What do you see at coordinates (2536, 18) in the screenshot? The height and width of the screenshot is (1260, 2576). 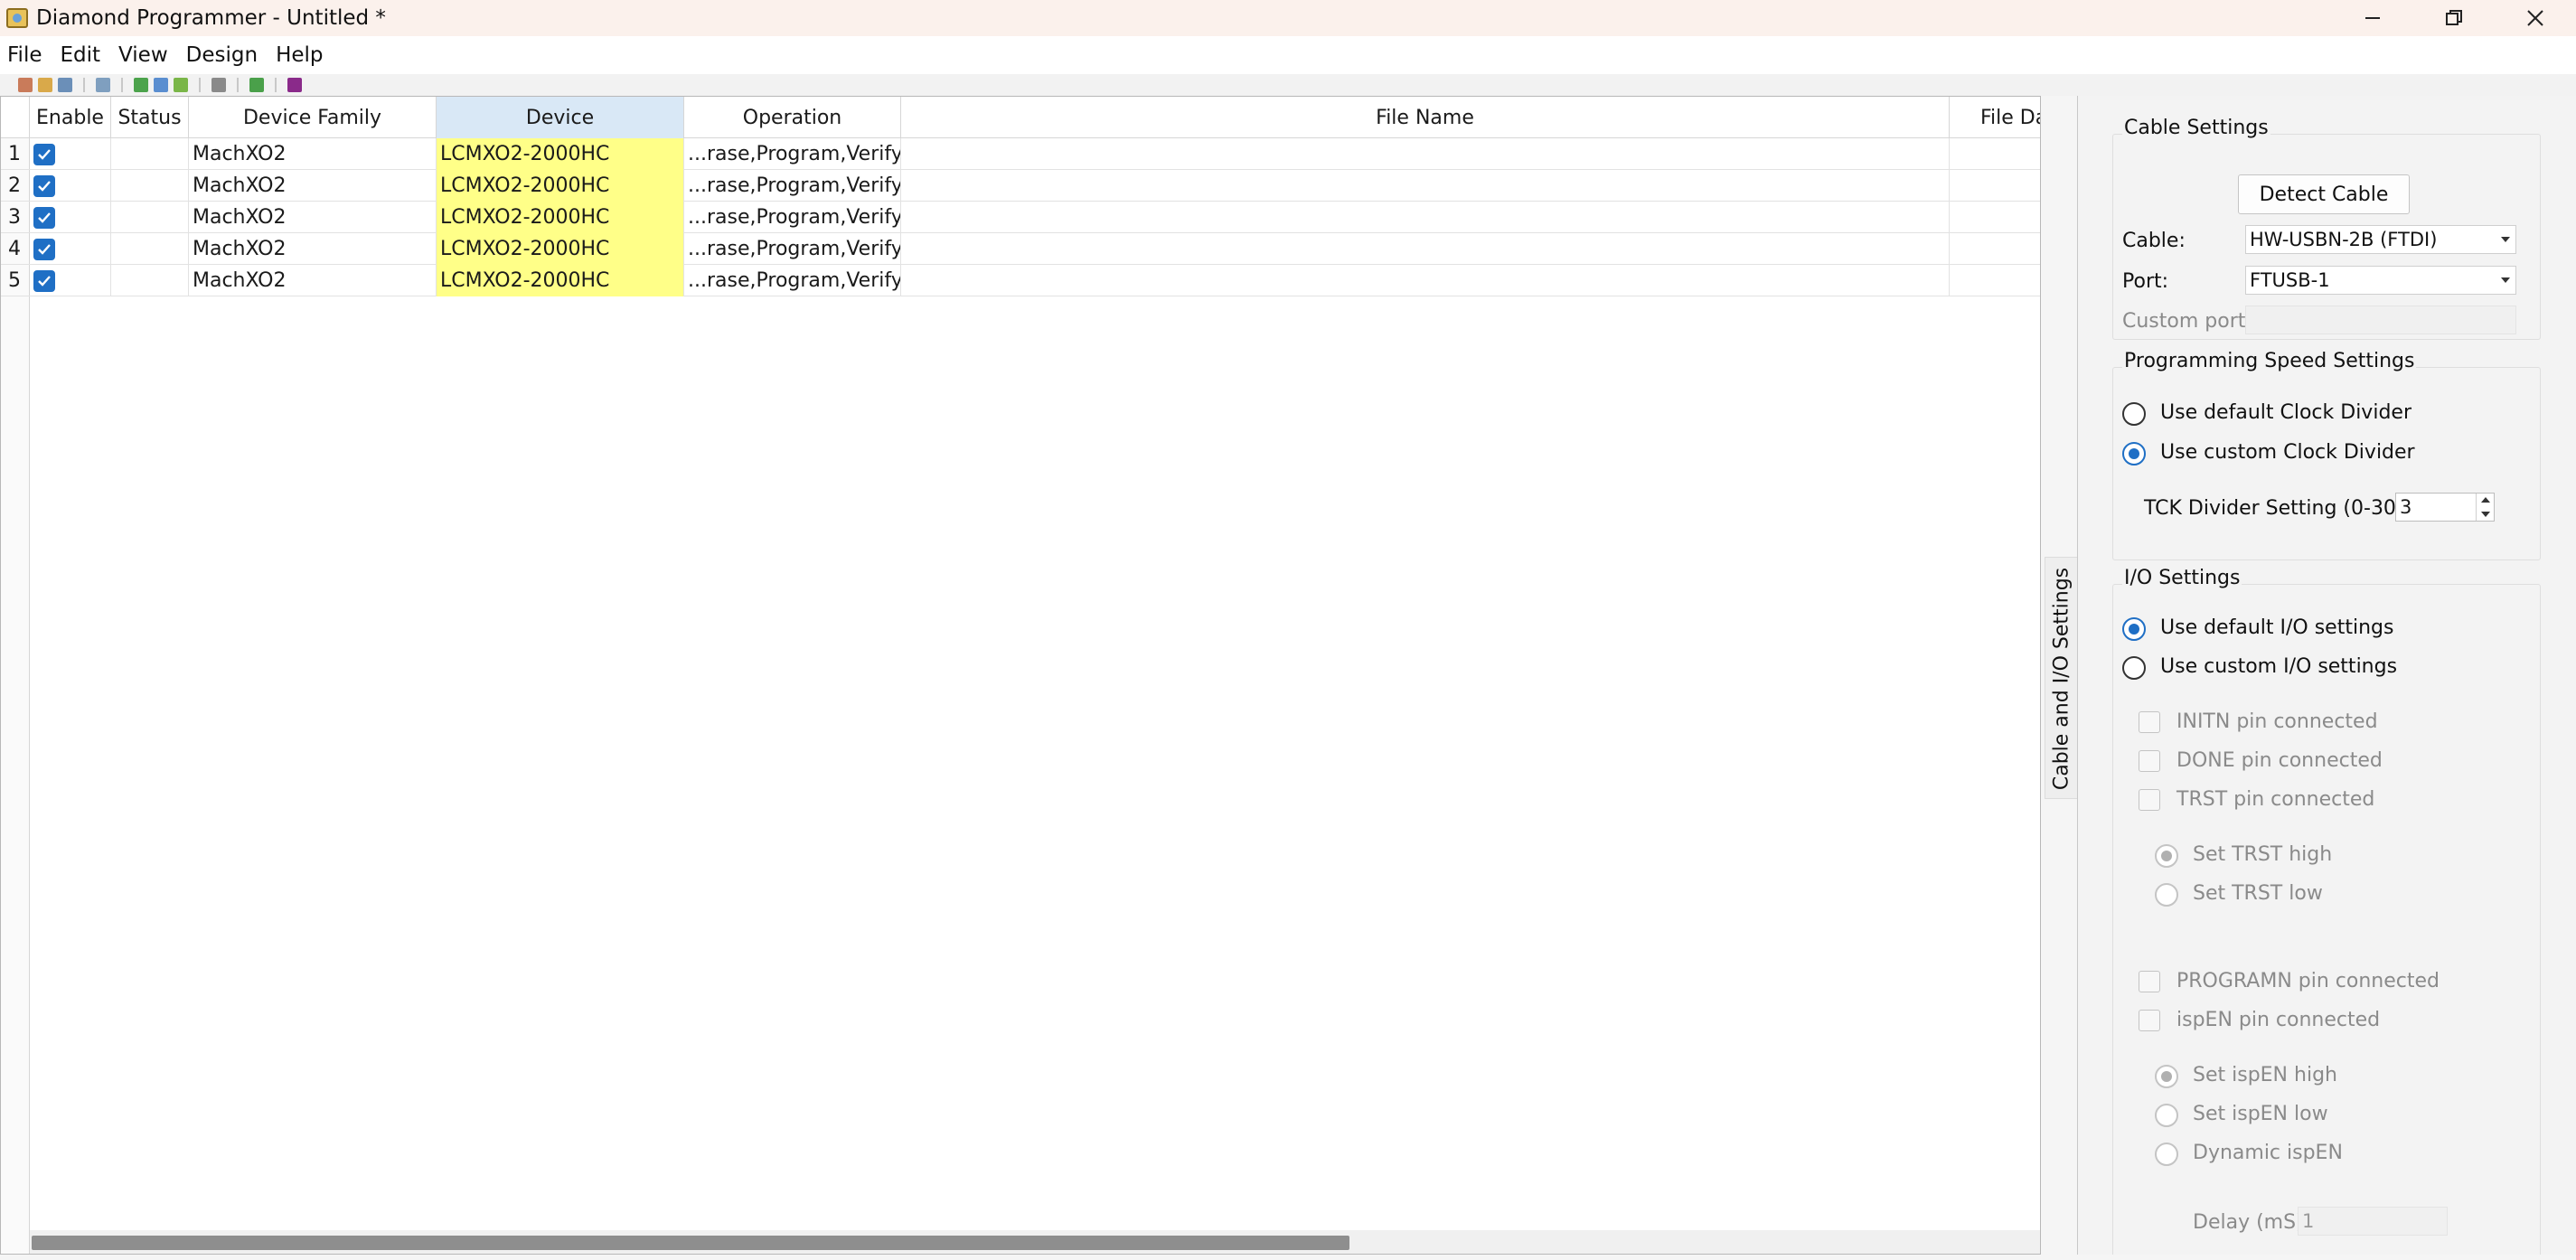 I see `close-button` at bounding box center [2536, 18].